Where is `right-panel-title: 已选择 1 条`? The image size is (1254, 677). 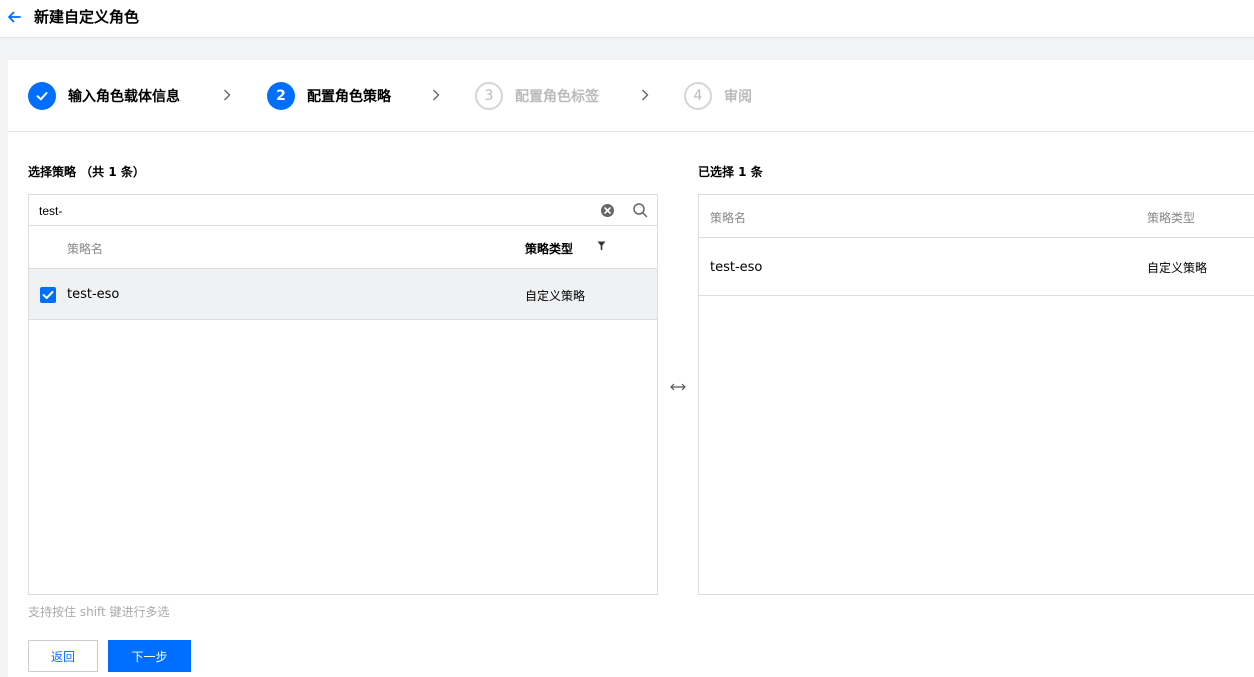 right-panel-title: 已选择 1 条 is located at coordinates (730, 172).